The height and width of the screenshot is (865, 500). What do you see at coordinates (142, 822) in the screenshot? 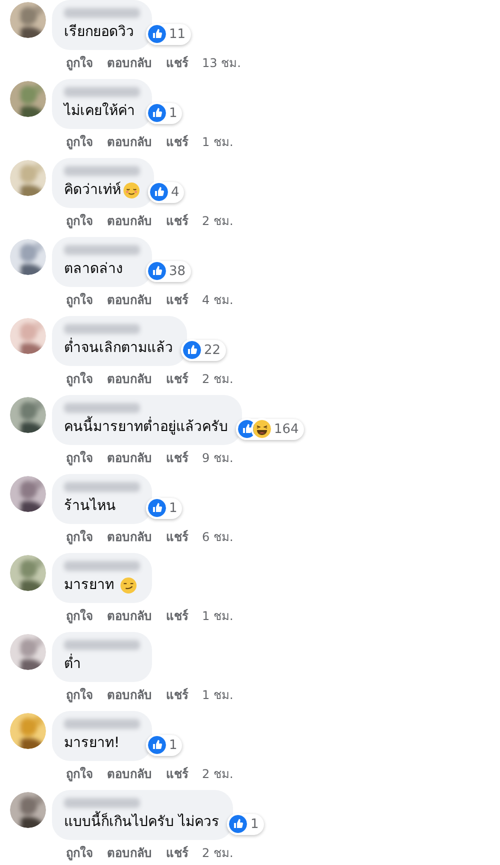
I see `comment-text: แบบนี้ก็เกินไปครับ ไม่ควร` at bounding box center [142, 822].